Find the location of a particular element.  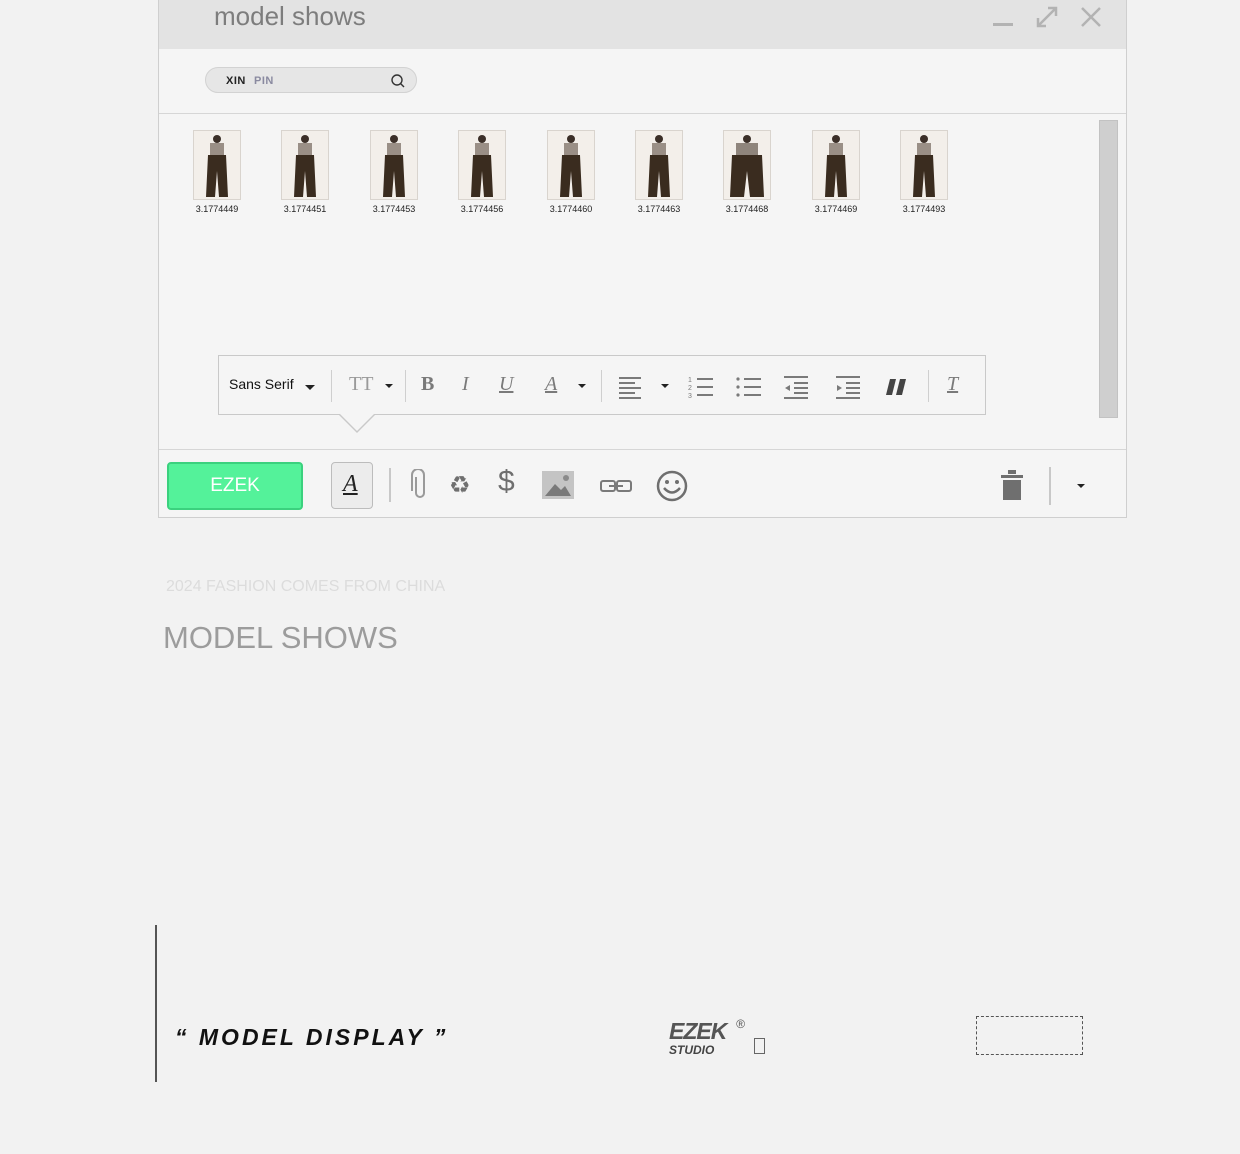

thumbnail-caption: 3.1774468 is located at coordinates (747, 209).